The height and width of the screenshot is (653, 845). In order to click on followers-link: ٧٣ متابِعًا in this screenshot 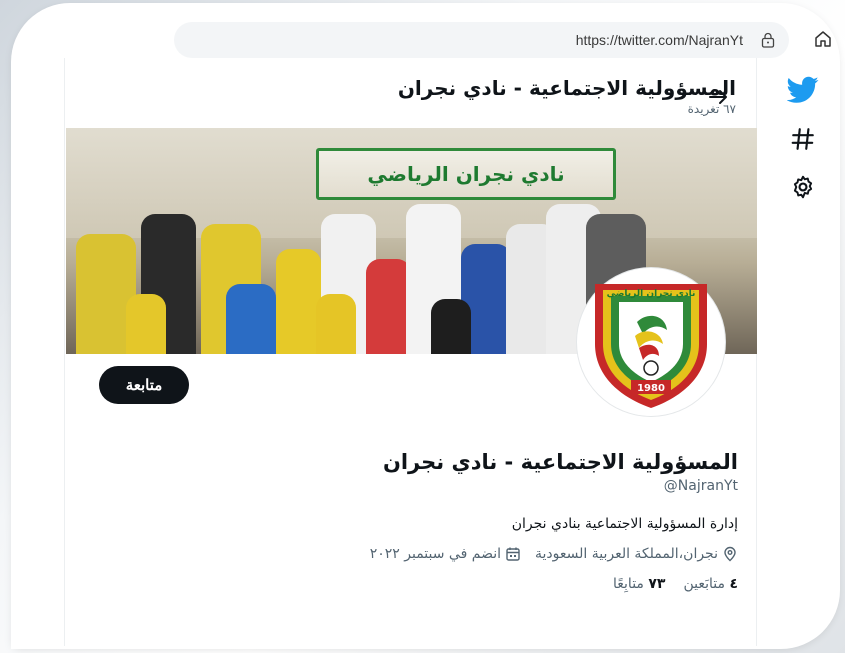, I will do `click(639, 584)`.